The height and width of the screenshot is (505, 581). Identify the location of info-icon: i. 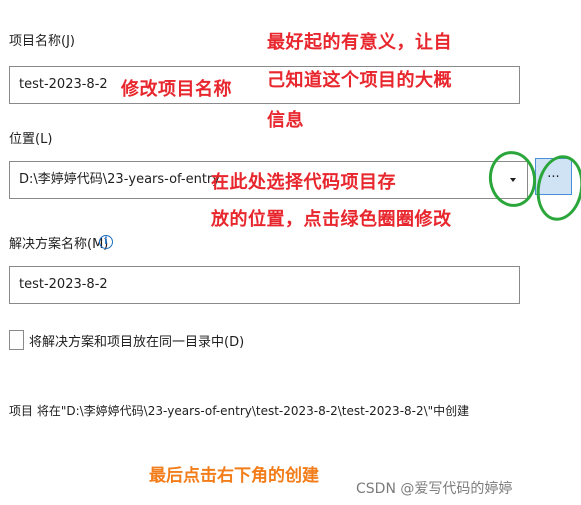
(106, 242).